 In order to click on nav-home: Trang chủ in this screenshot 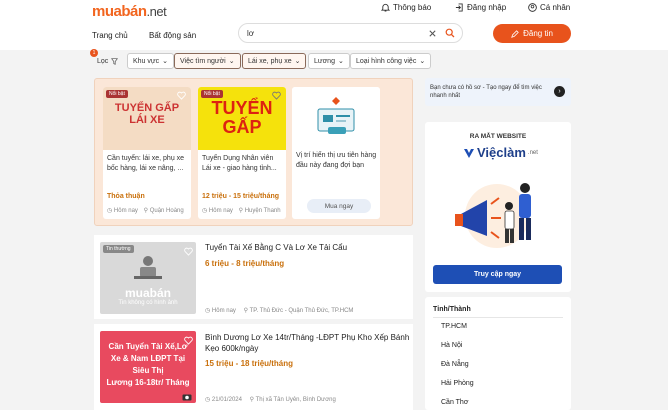, I will do `click(110, 35)`.